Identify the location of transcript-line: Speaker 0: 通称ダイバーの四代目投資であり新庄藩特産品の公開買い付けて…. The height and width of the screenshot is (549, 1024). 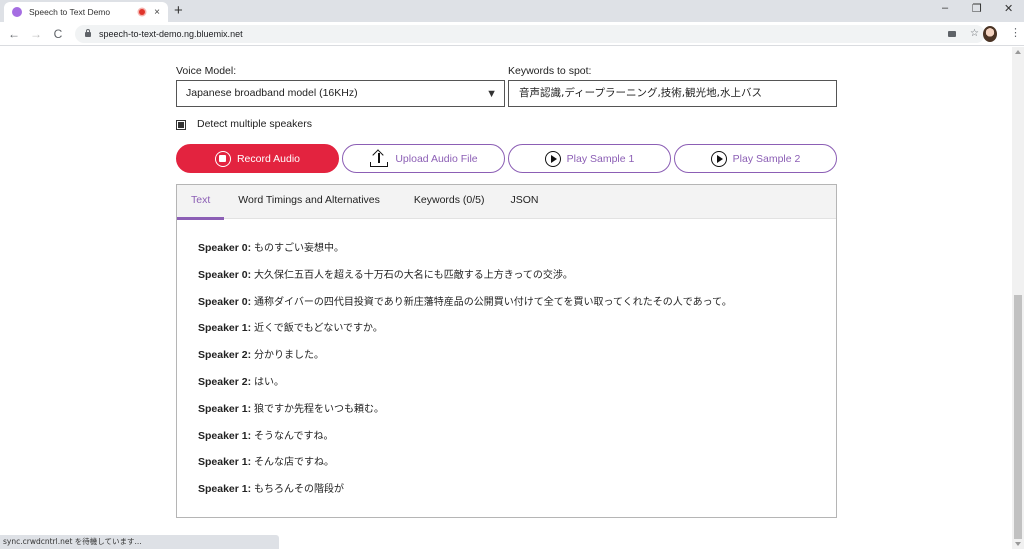
(517, 308).